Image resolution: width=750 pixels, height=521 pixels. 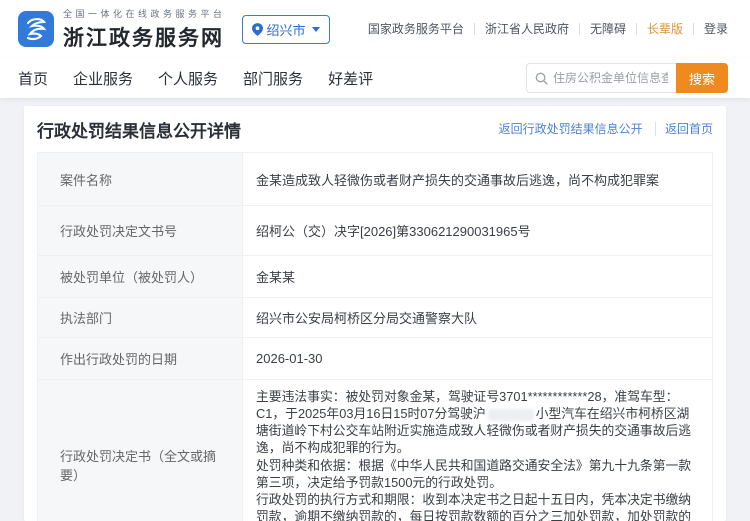 What do you see at coordinates (683, 129) in the screenshot?
I see `back-to-home-link: 返回首页` at bounding box center [683, 129].